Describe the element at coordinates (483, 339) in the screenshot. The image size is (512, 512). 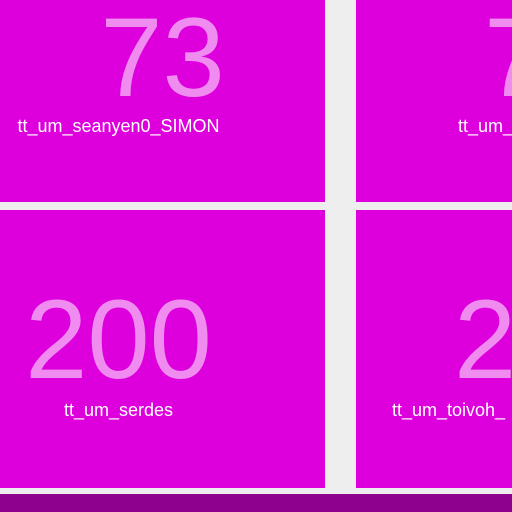
I see `tile-count: 2` at that location.